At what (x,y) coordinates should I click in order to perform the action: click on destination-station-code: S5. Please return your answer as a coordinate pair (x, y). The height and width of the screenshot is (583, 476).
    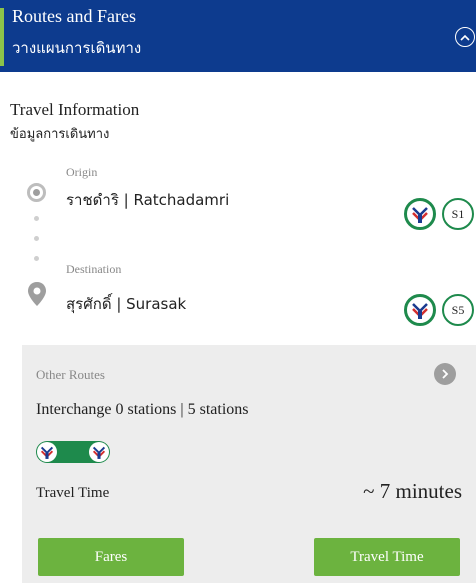
    Looking at the image, I should click on (458, 310).